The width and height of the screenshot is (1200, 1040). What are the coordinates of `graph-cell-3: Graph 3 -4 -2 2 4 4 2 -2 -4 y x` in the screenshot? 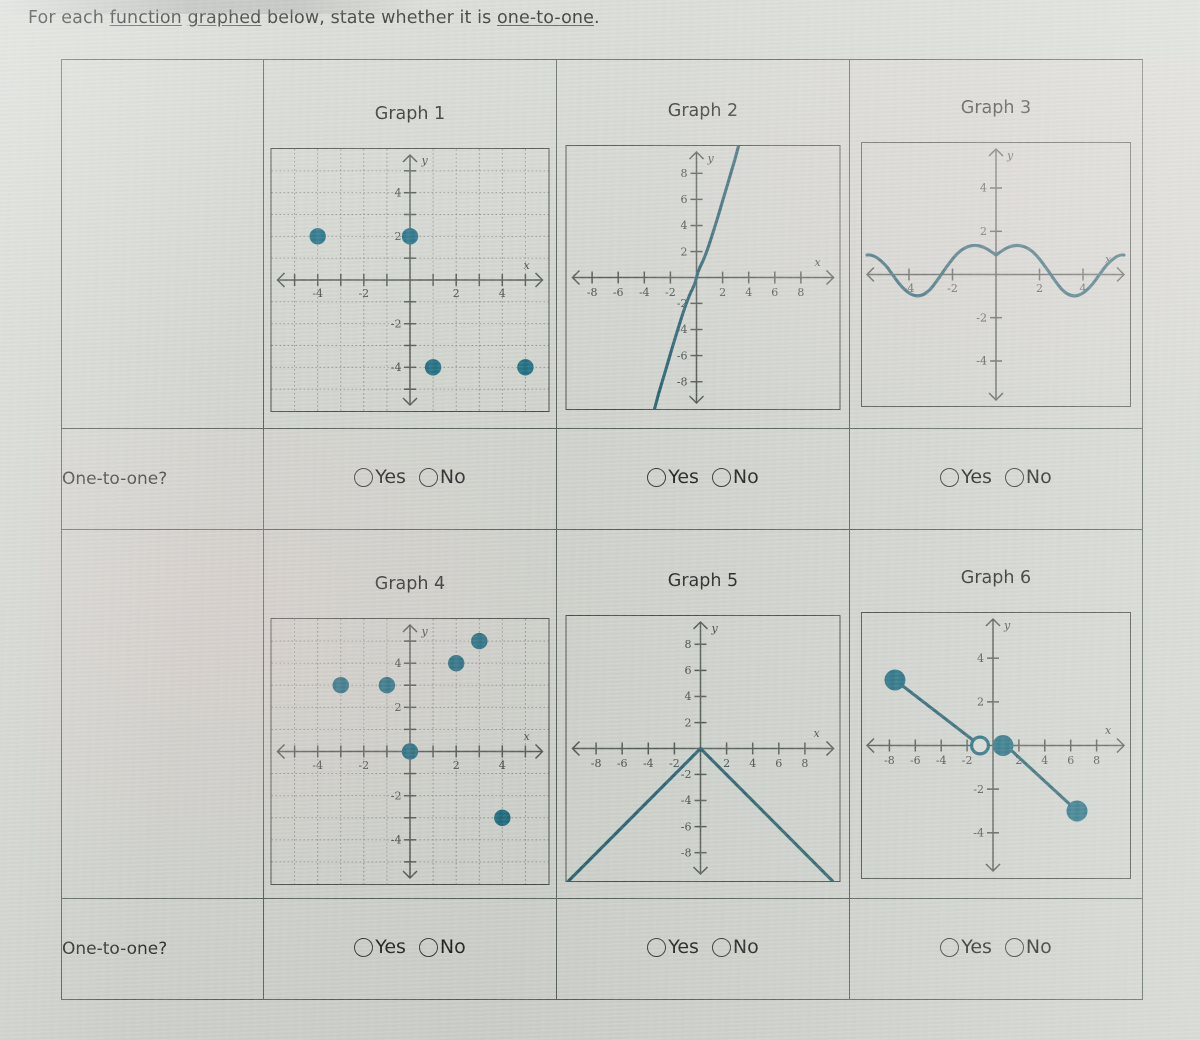 It's located at (996, 244).